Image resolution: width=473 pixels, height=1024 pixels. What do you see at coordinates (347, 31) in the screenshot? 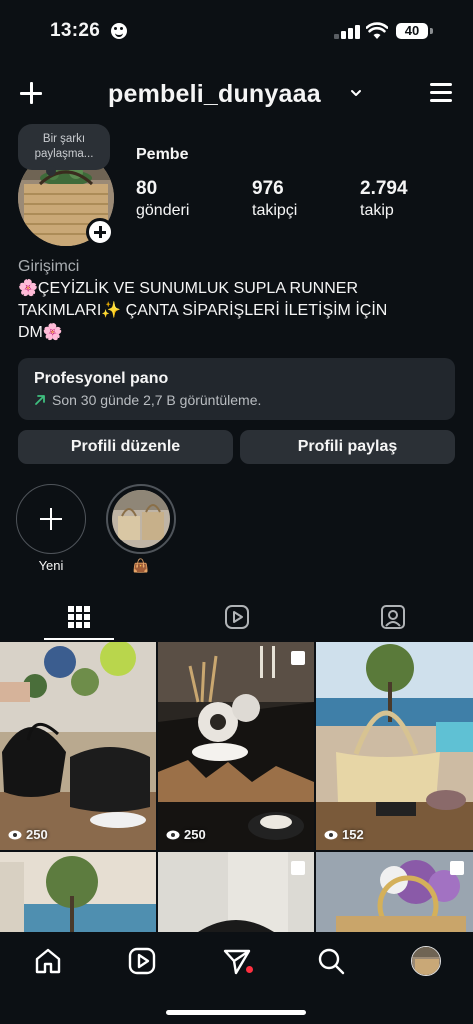
I see `cellular-signal-icon` at bounding box center [347, 31].